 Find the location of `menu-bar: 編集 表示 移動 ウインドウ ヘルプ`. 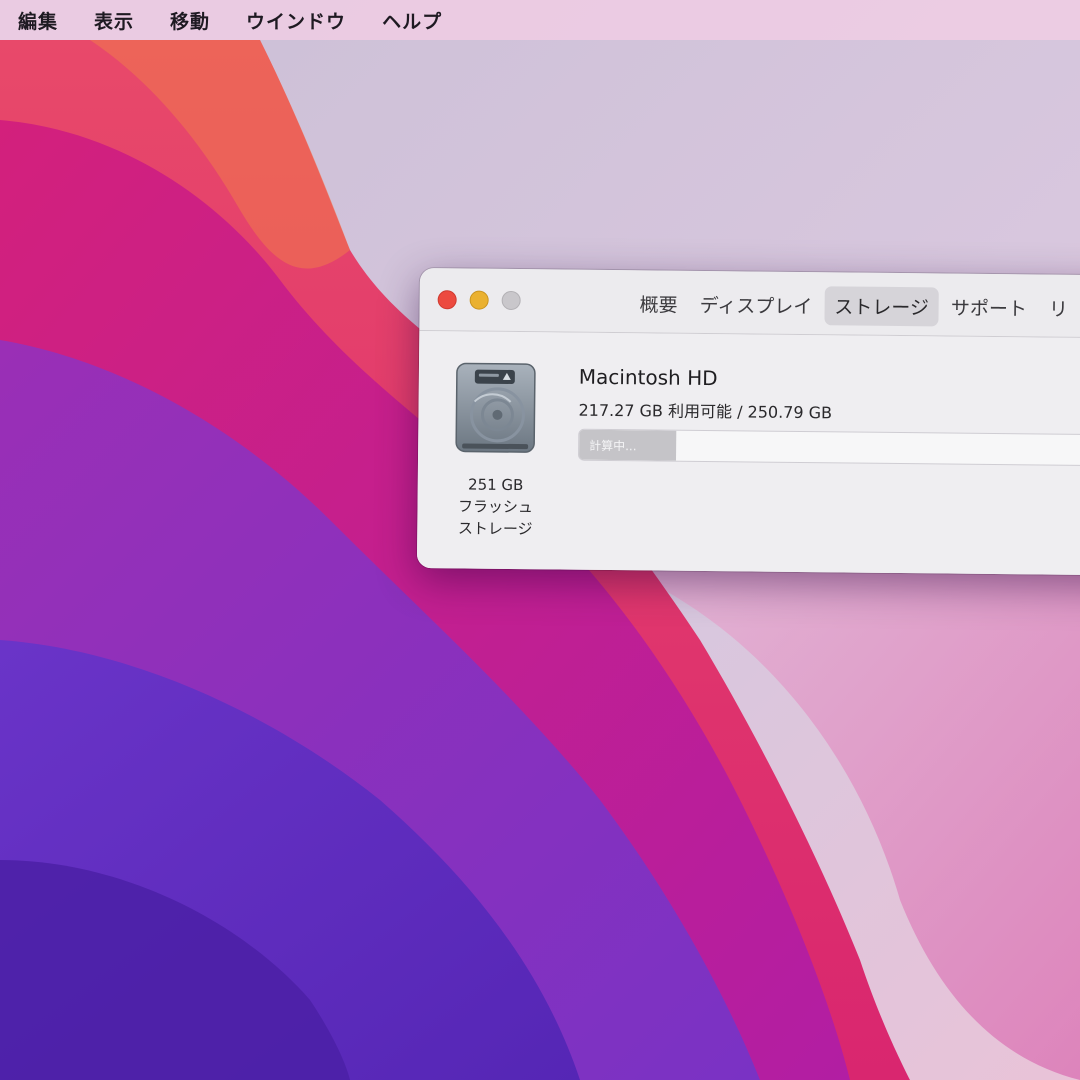

menu-bar: 編集 表示 移動 ウインドウ ヘルプ is located at coordinates (540, 20).